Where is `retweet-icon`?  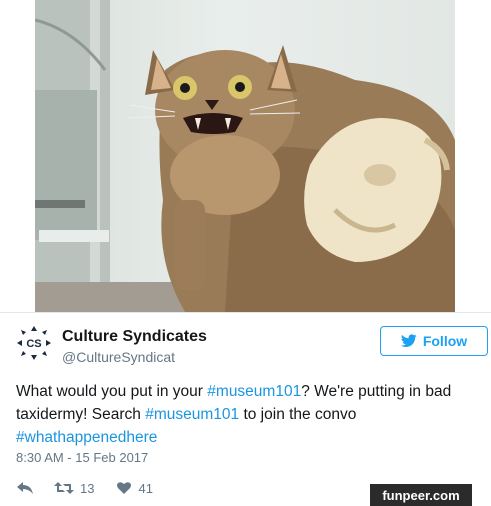
retweet-icon is located at coordinates (64, 488).